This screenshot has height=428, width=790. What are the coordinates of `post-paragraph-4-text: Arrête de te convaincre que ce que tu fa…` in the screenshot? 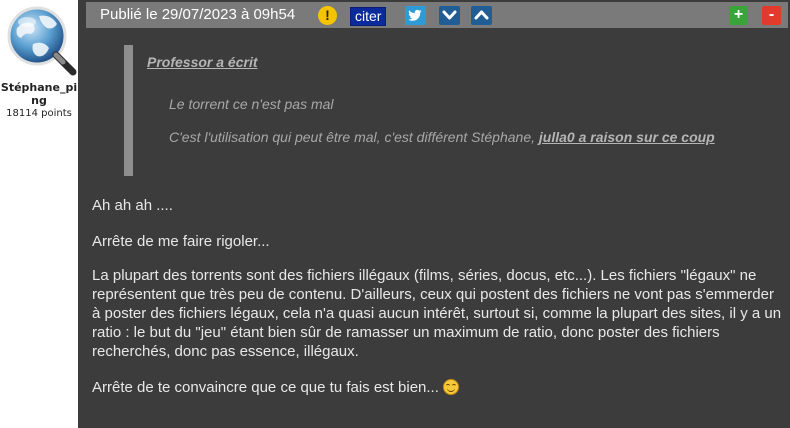 It's located at (268, 387).